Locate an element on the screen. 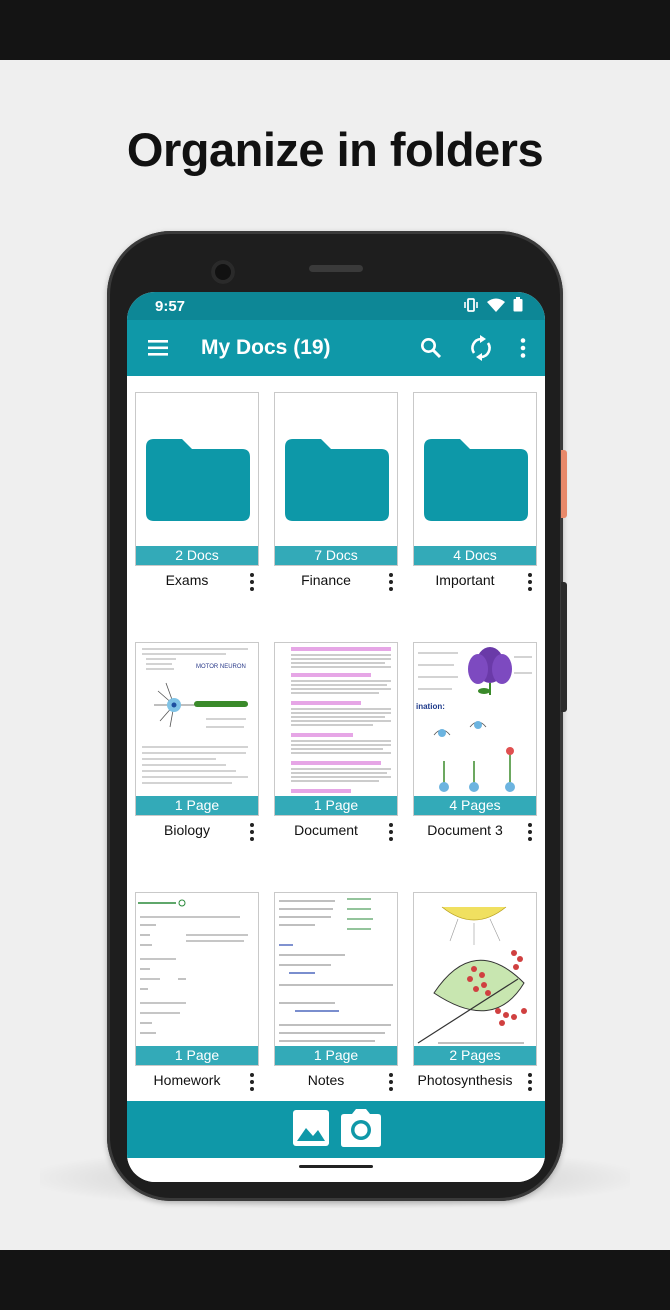 Image resolution: width=670 pixels, height=1310 pixels. math-homework-image is located at coordinates (193, 966).